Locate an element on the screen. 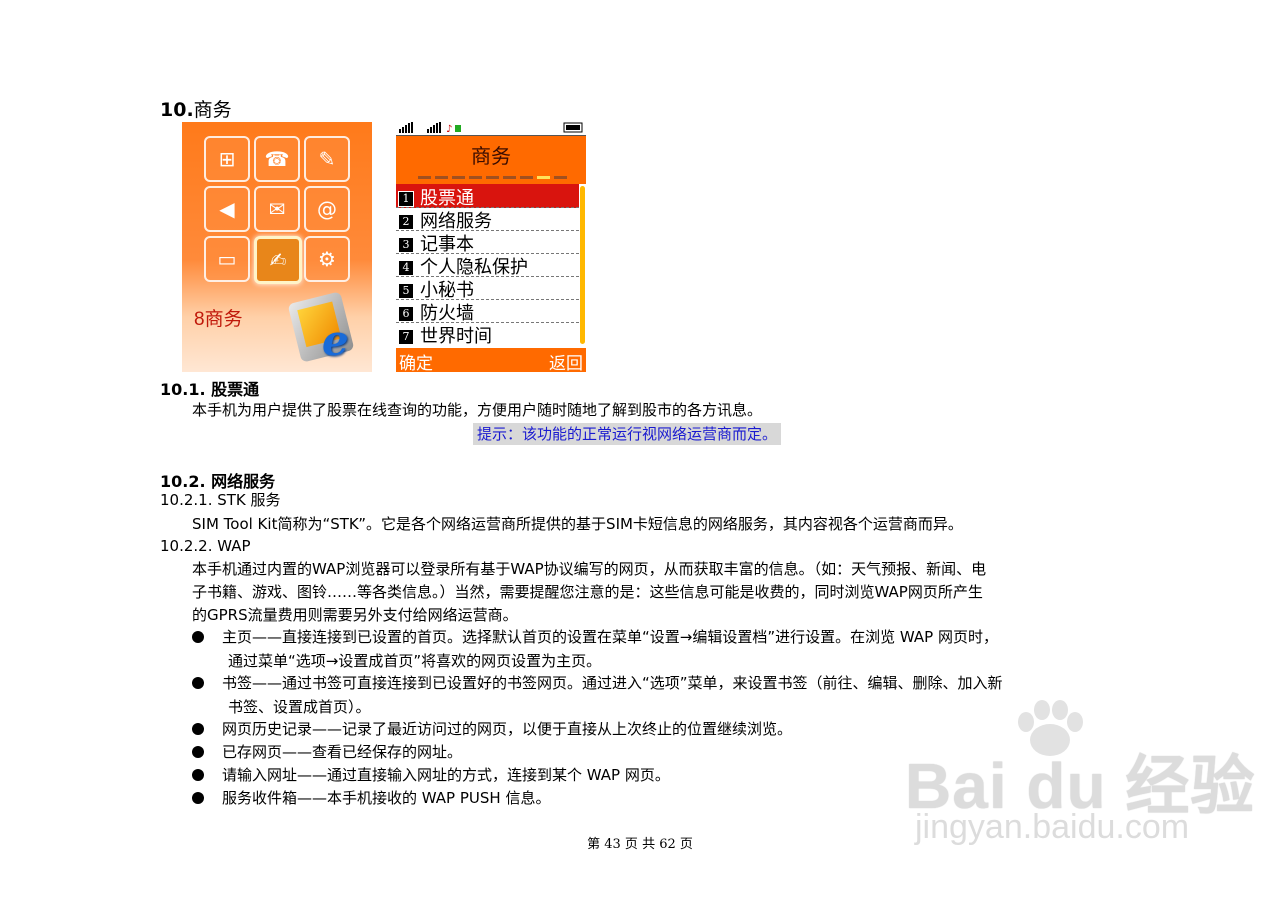 The image size is (1280, 905). menu-item: 6 防火墙 is located at coordinates (487, 311).